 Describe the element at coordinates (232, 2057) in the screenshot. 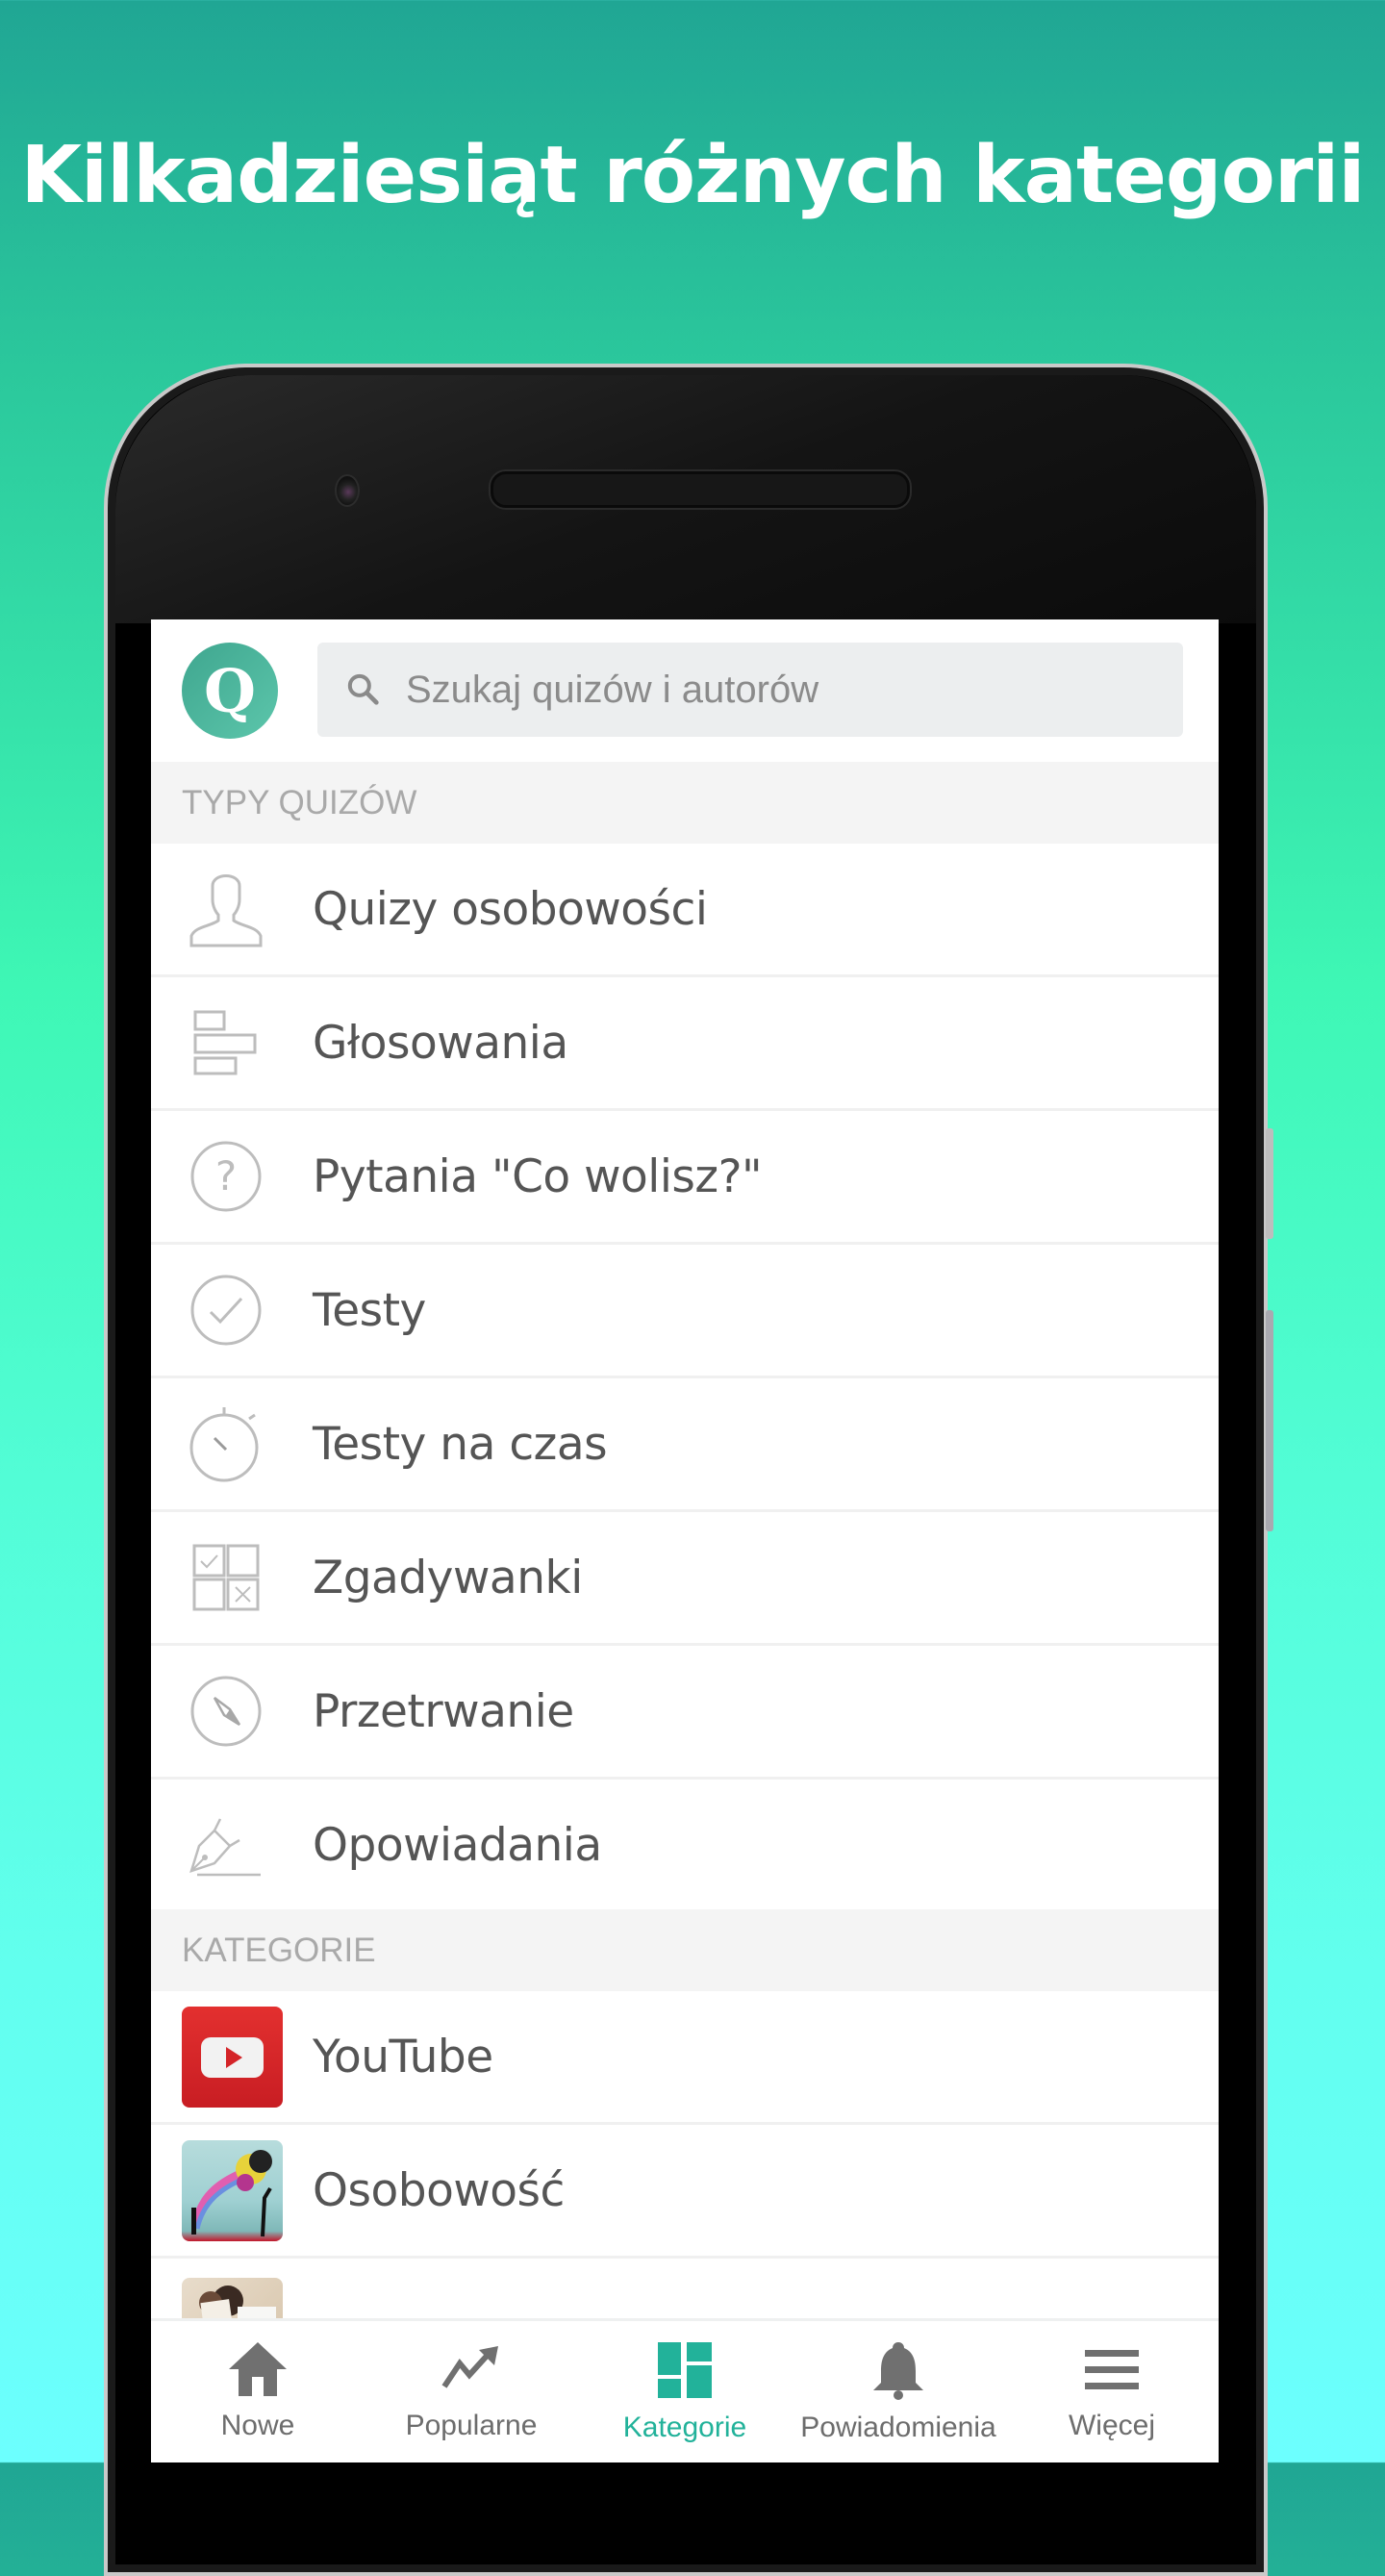

I see `youtube-logo-icon` at that location.